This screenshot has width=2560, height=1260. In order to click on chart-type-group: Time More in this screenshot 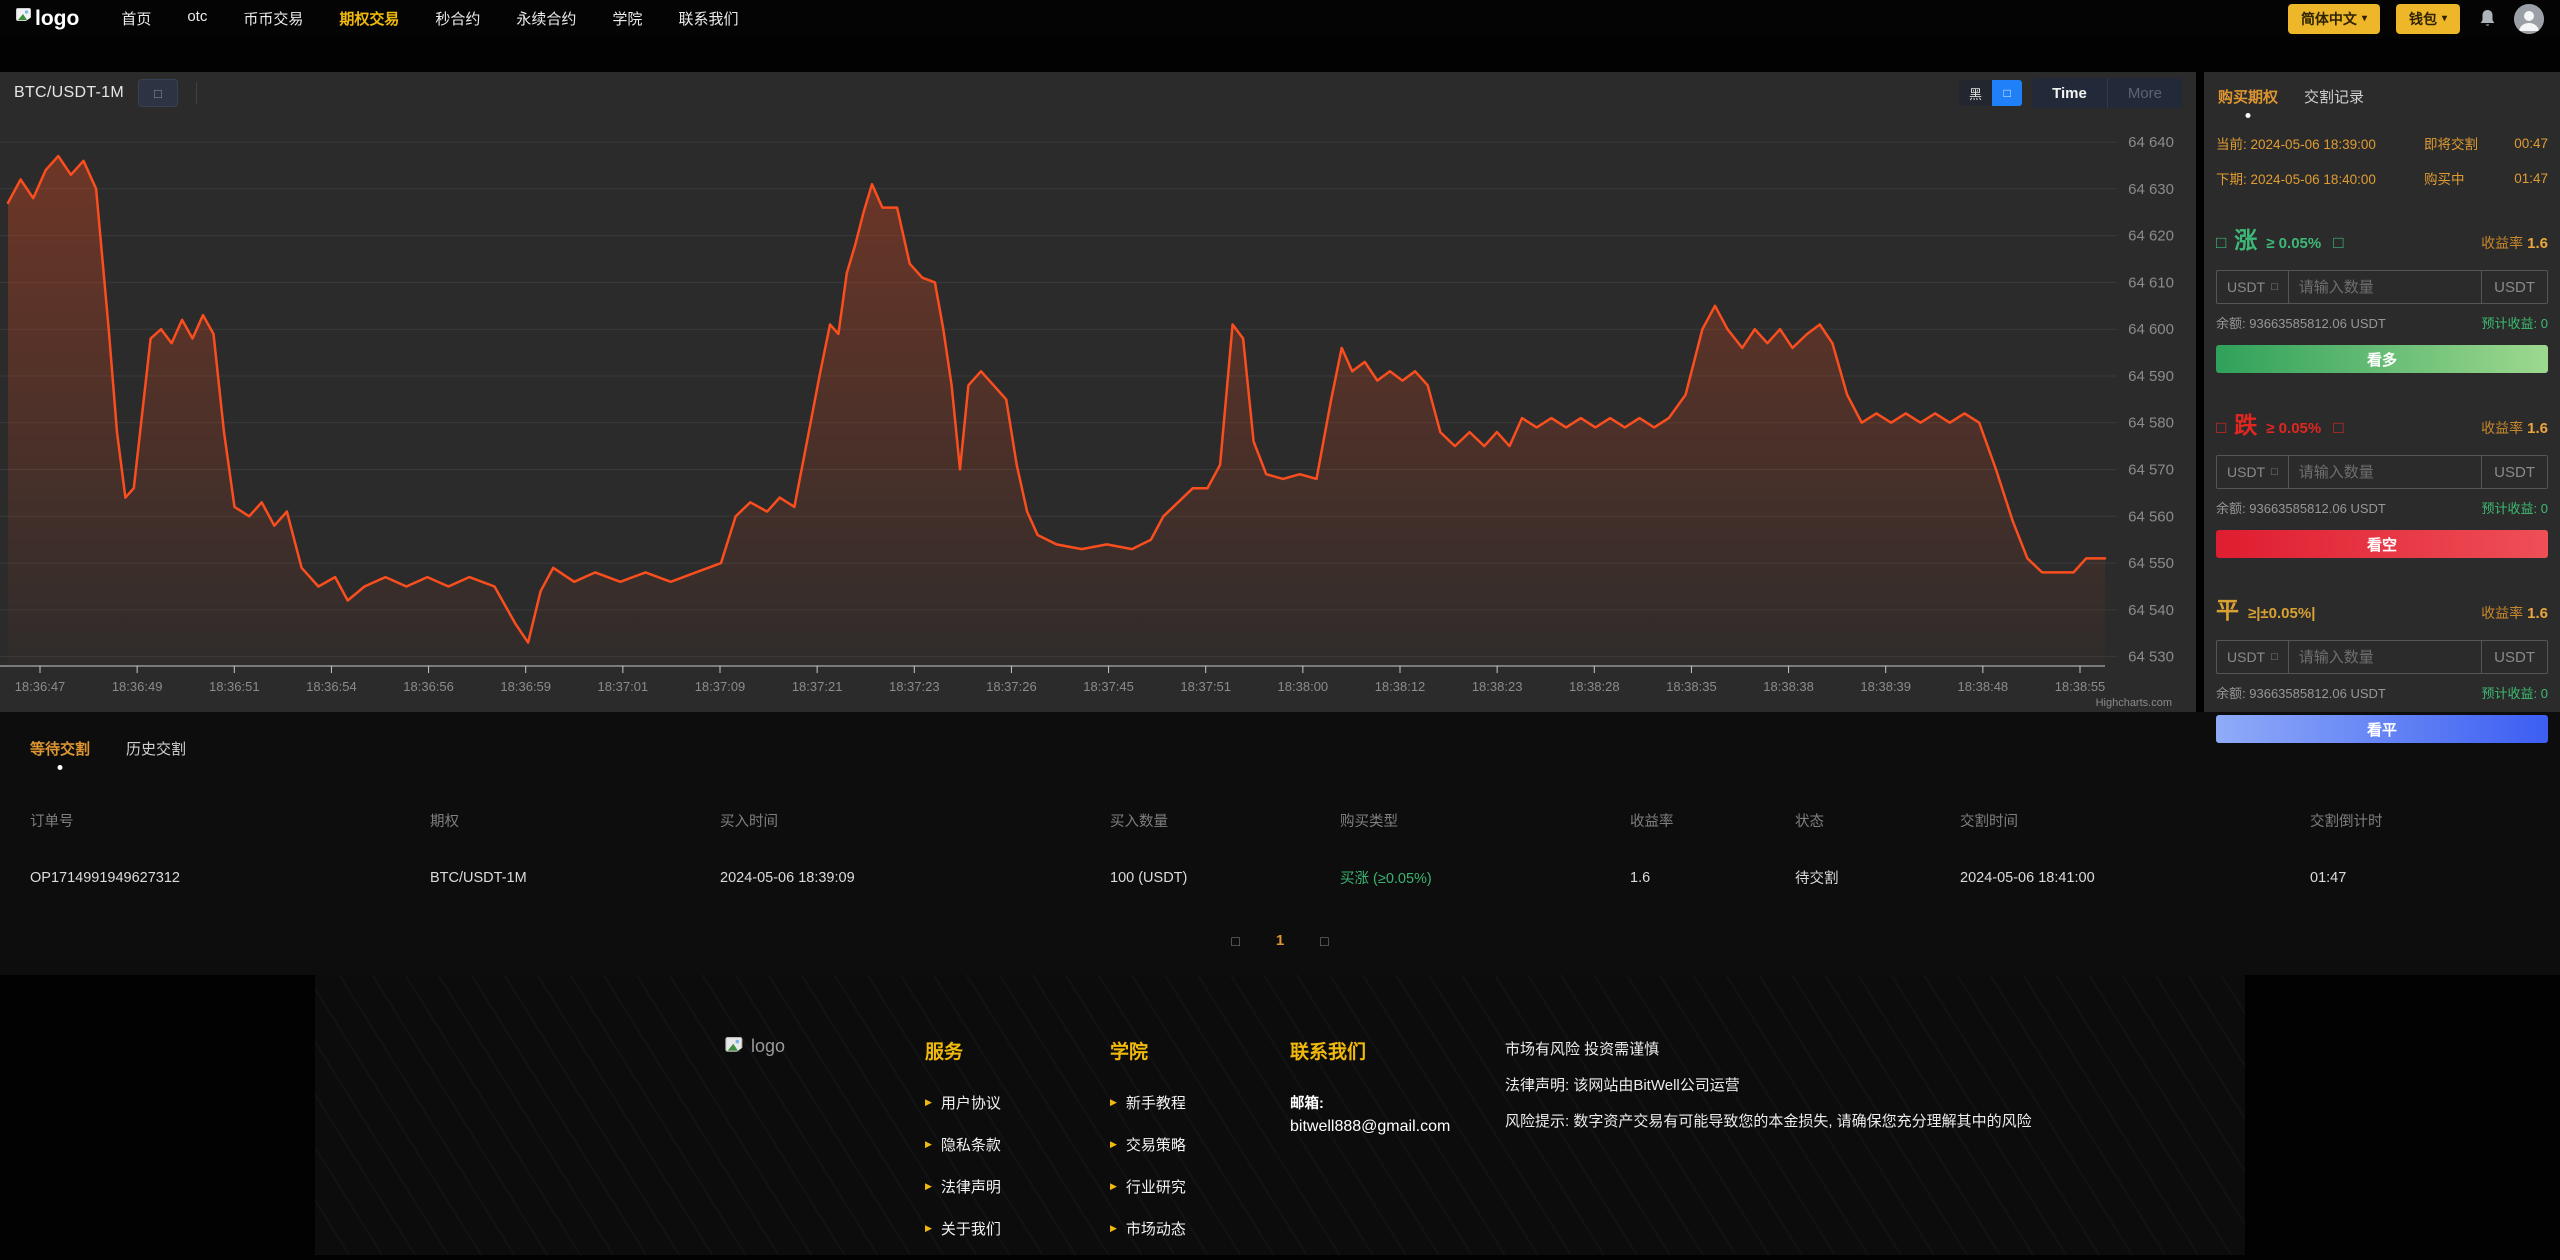, I will do `click(2107, 93)`.